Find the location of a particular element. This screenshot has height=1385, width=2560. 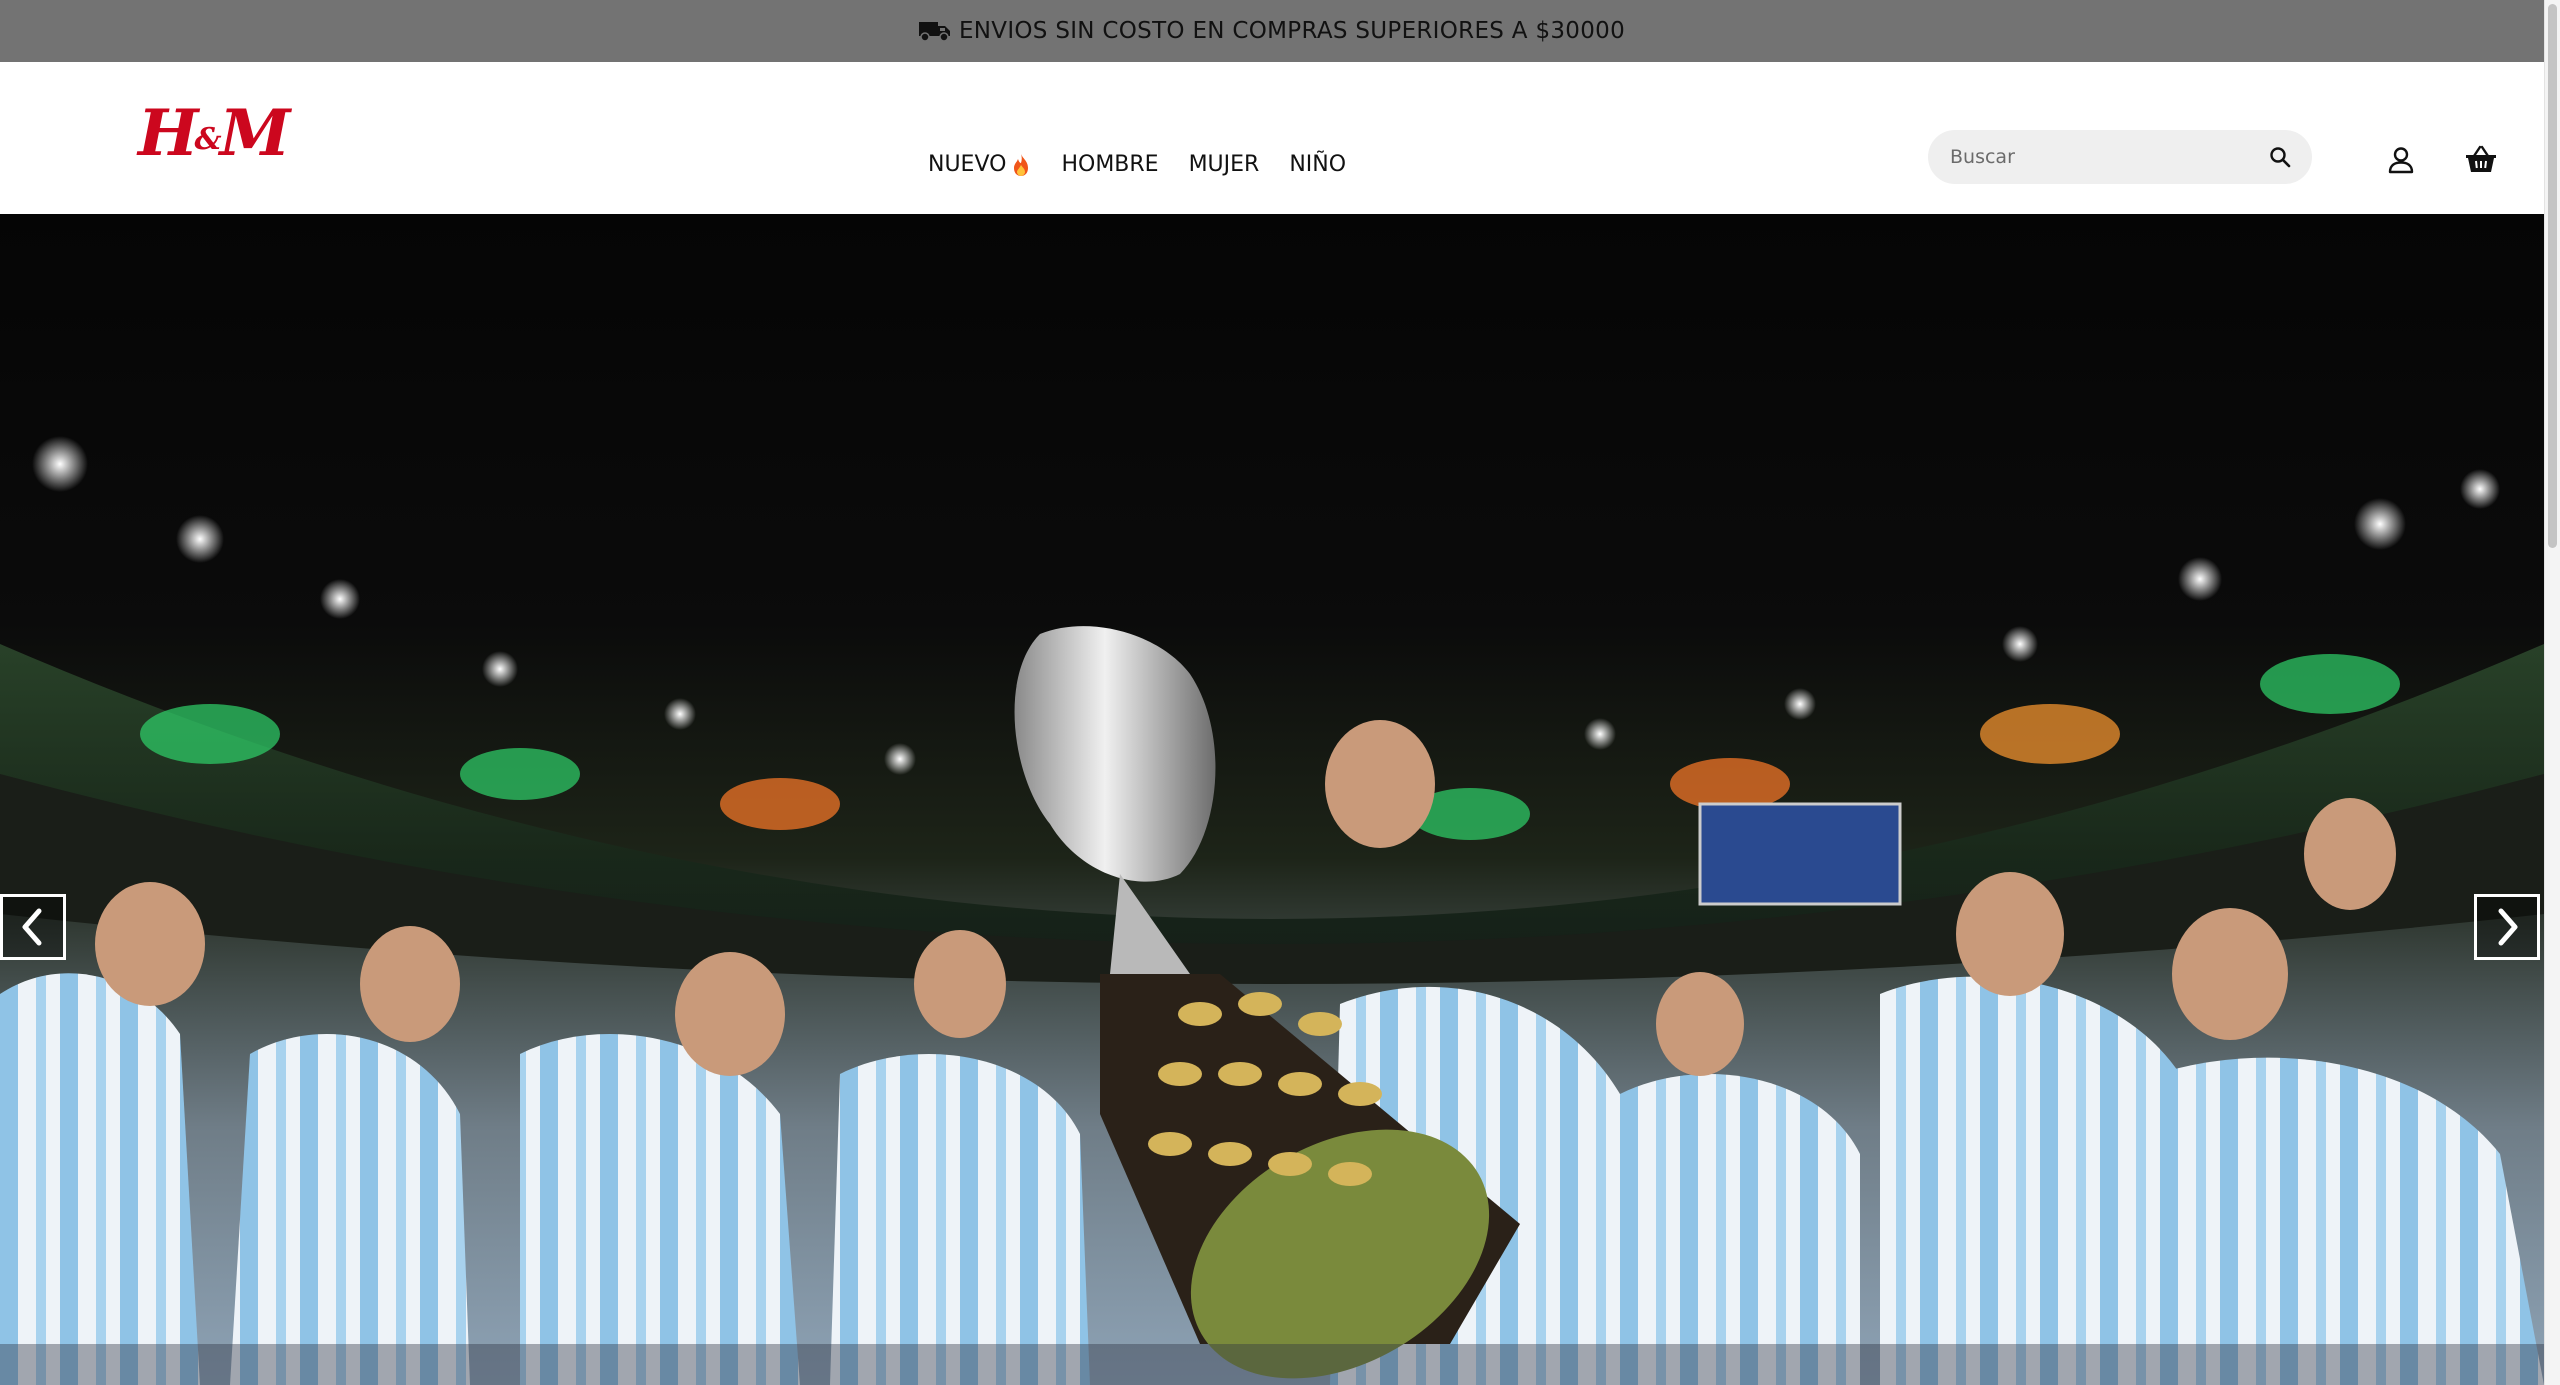

nav-item-label: HOMBRE is located at coordinates (1110, 164).